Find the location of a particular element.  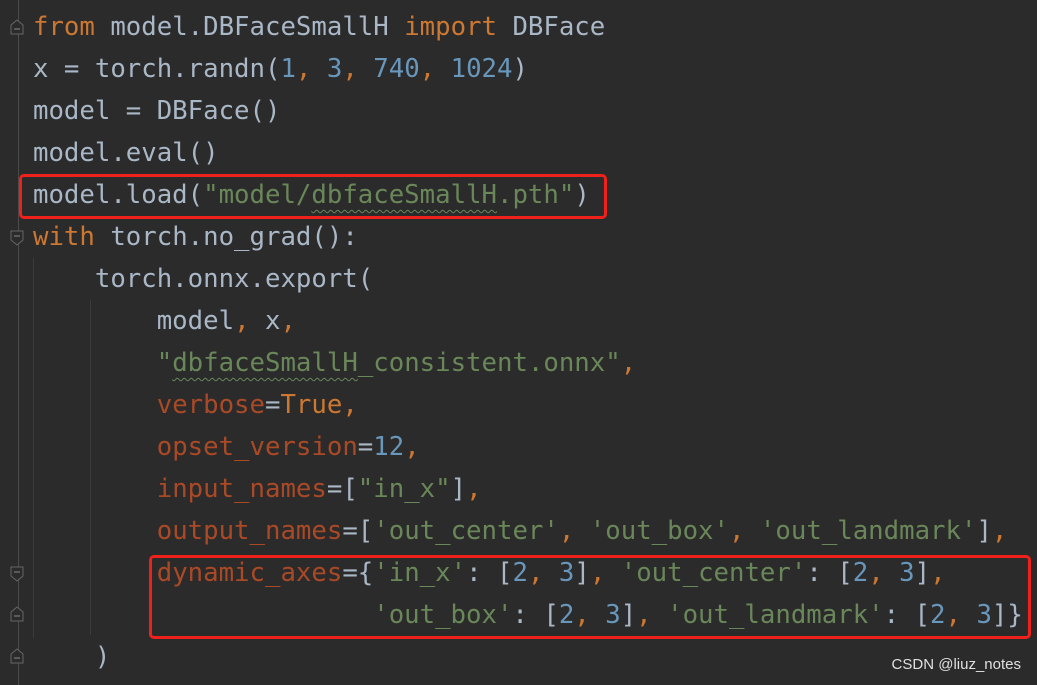

token-keyword: import is located at coordinates (450, 27).